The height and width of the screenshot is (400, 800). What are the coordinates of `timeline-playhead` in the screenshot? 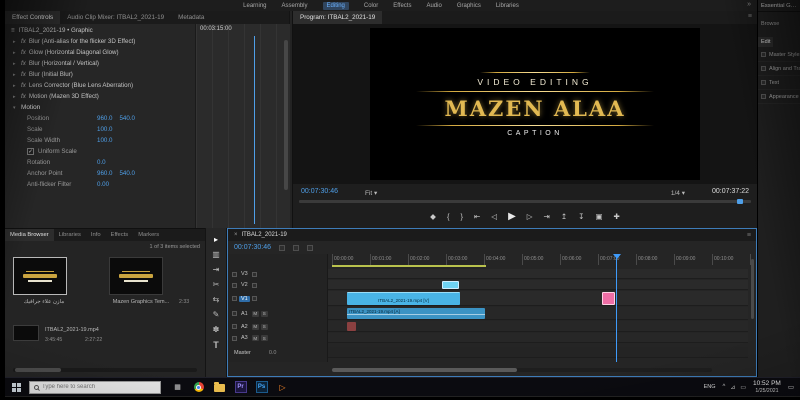 It's located at (617, 308).